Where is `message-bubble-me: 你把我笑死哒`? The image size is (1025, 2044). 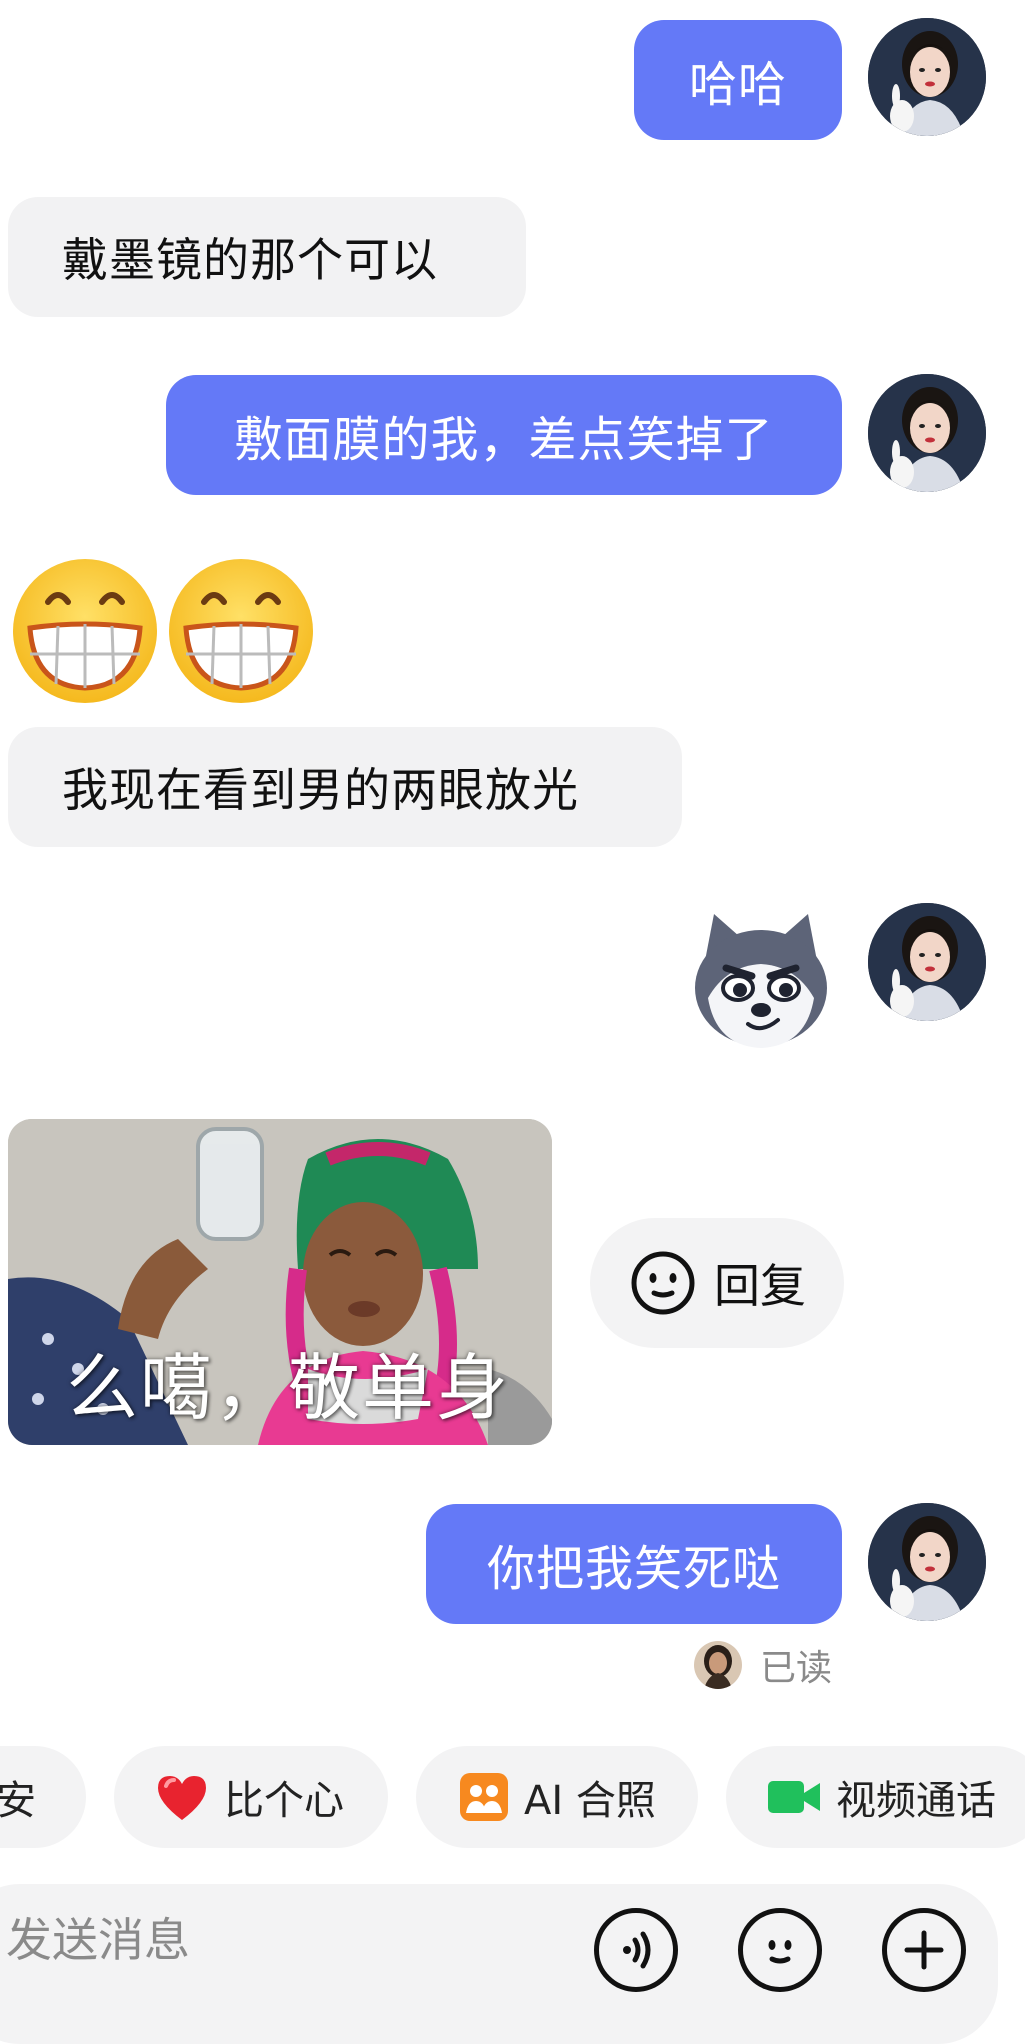
message-bubble-me: 你把我笑死哒 is located at coordinates (634, 1564).